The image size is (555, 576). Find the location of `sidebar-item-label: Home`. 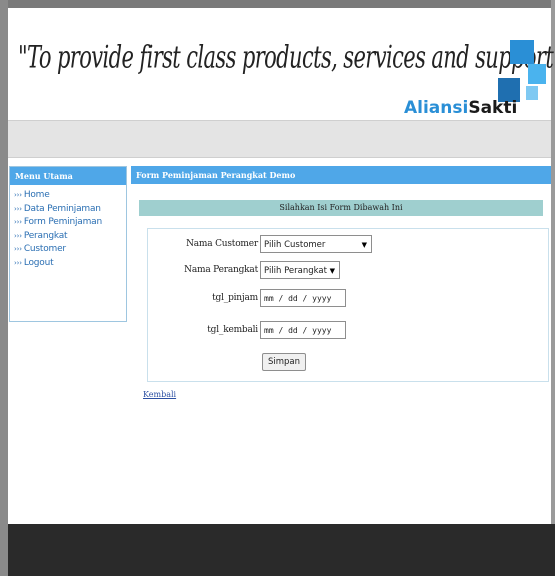

sidebar-item-label: Home is located at coordinates (36, 195).